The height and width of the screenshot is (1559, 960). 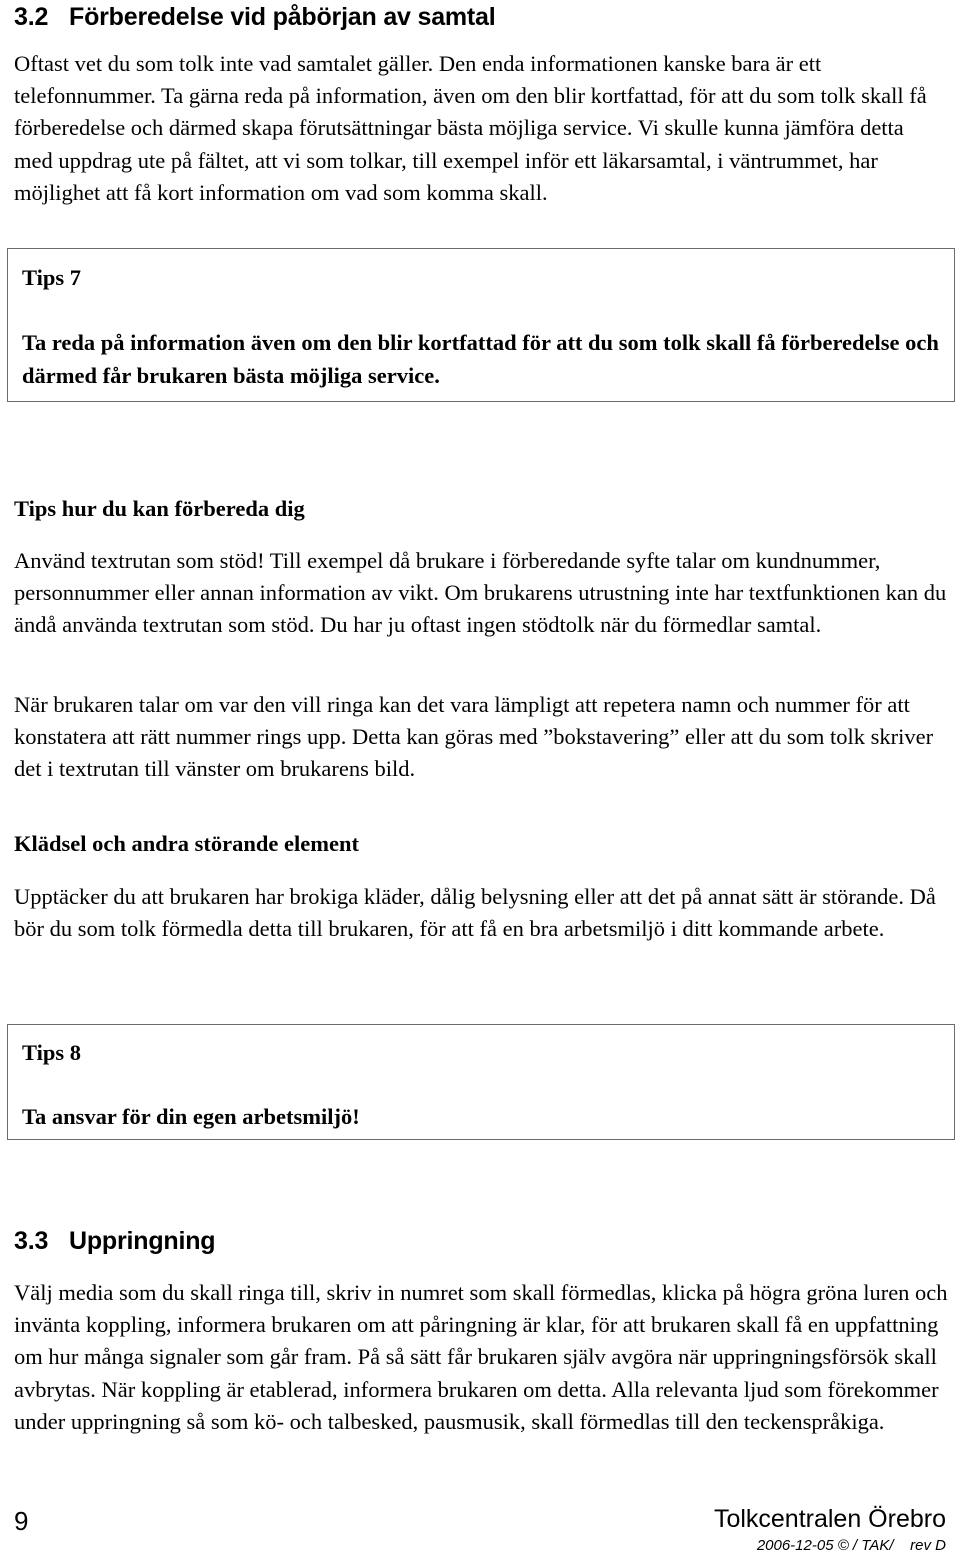 What do you see at coordinates (51, 277) in the screenshot?
I see `tips-box-7-title: Tips 7` at bounding box center [51, 277].